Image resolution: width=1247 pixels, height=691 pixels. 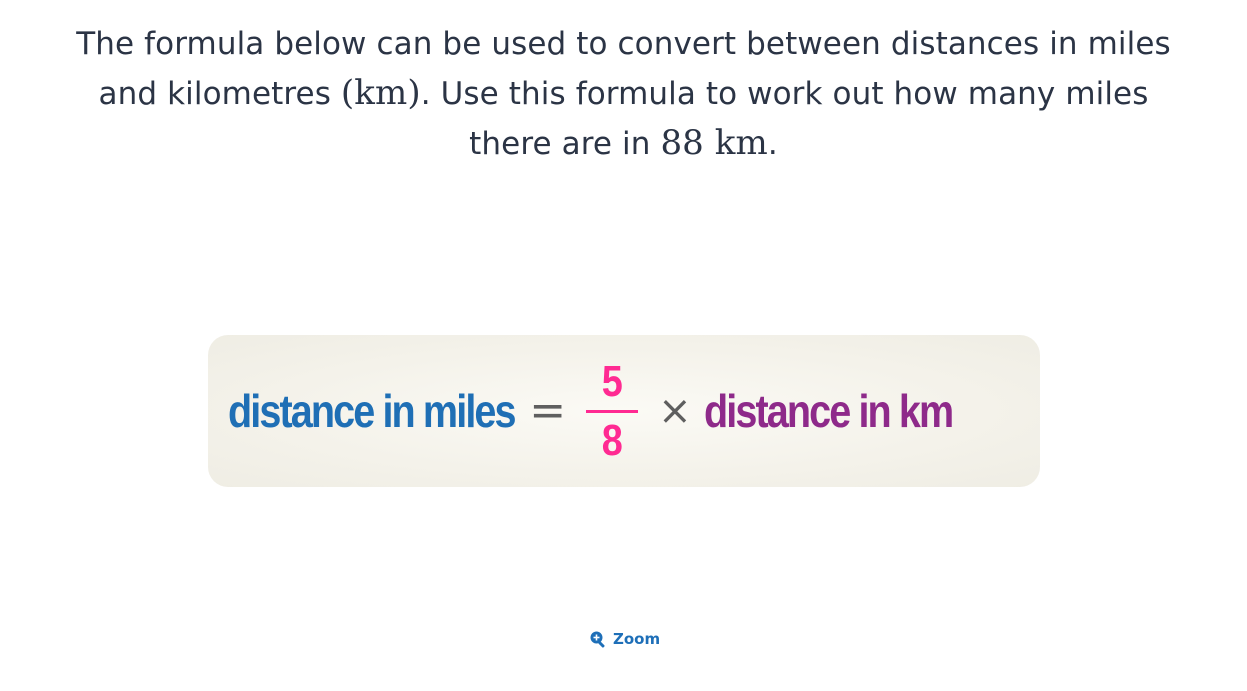 I want to click on formula-right-term: distance in km, so click(x=828, y=411).